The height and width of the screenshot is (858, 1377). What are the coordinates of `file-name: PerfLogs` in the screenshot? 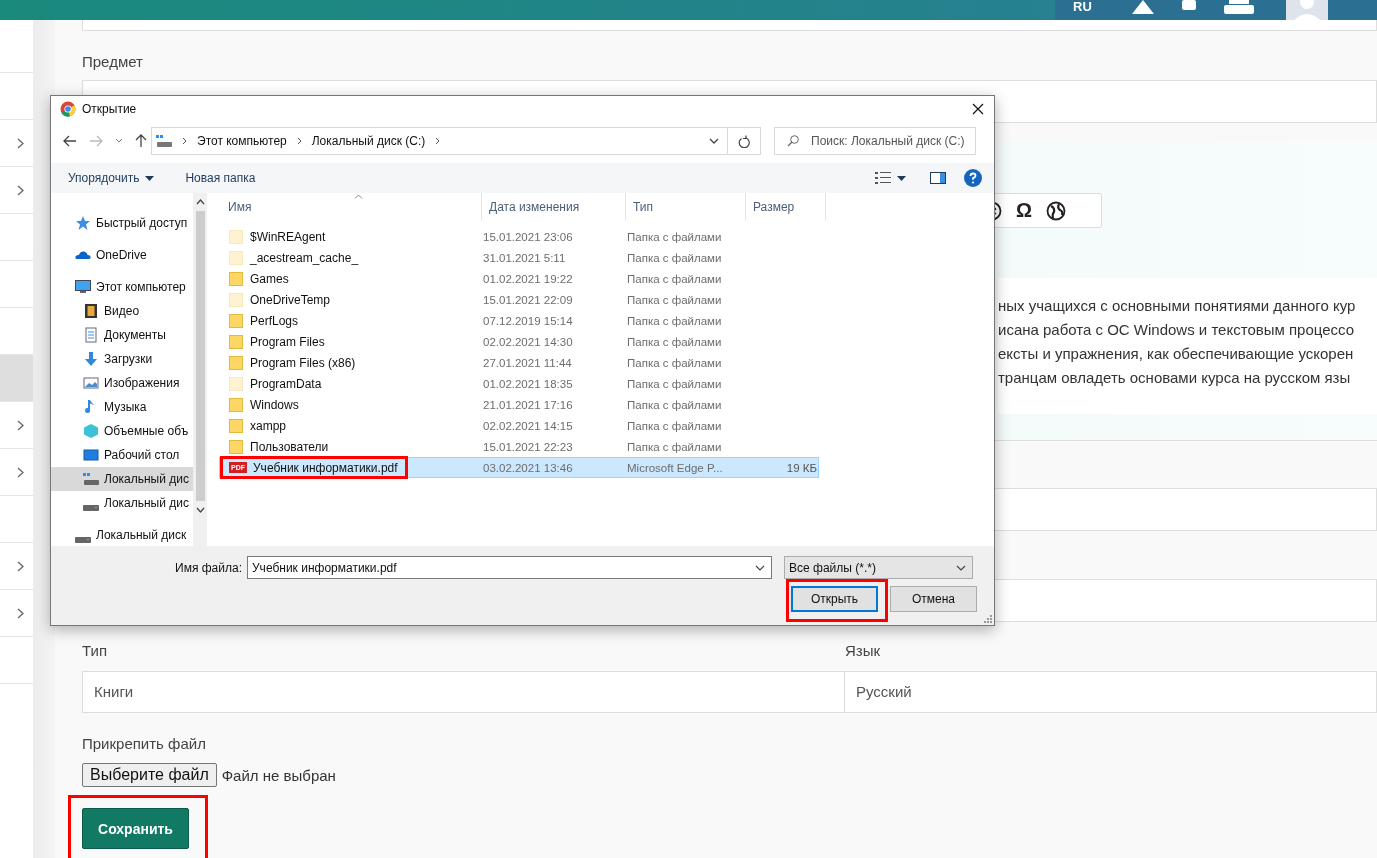 It's located at (274, 320).